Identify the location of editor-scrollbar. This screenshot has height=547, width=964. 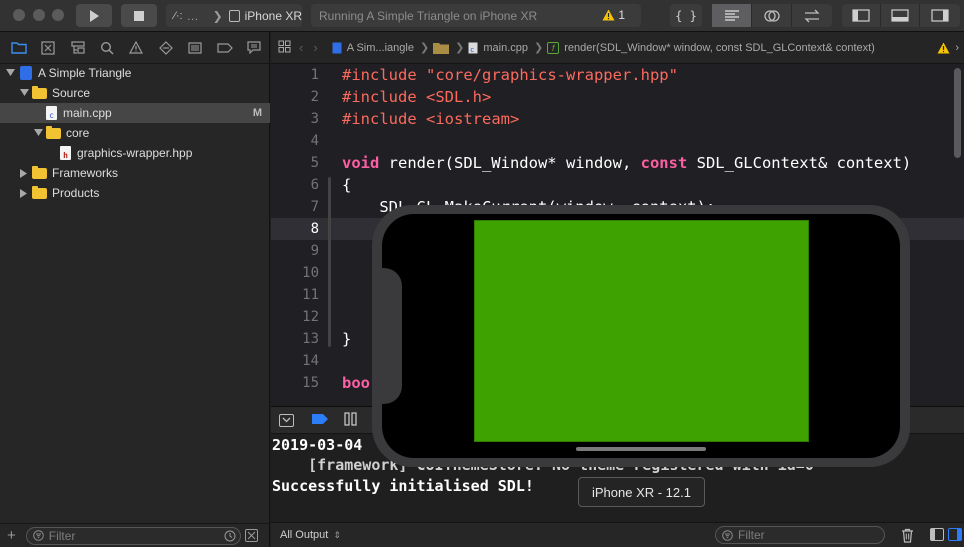
(957, 113).